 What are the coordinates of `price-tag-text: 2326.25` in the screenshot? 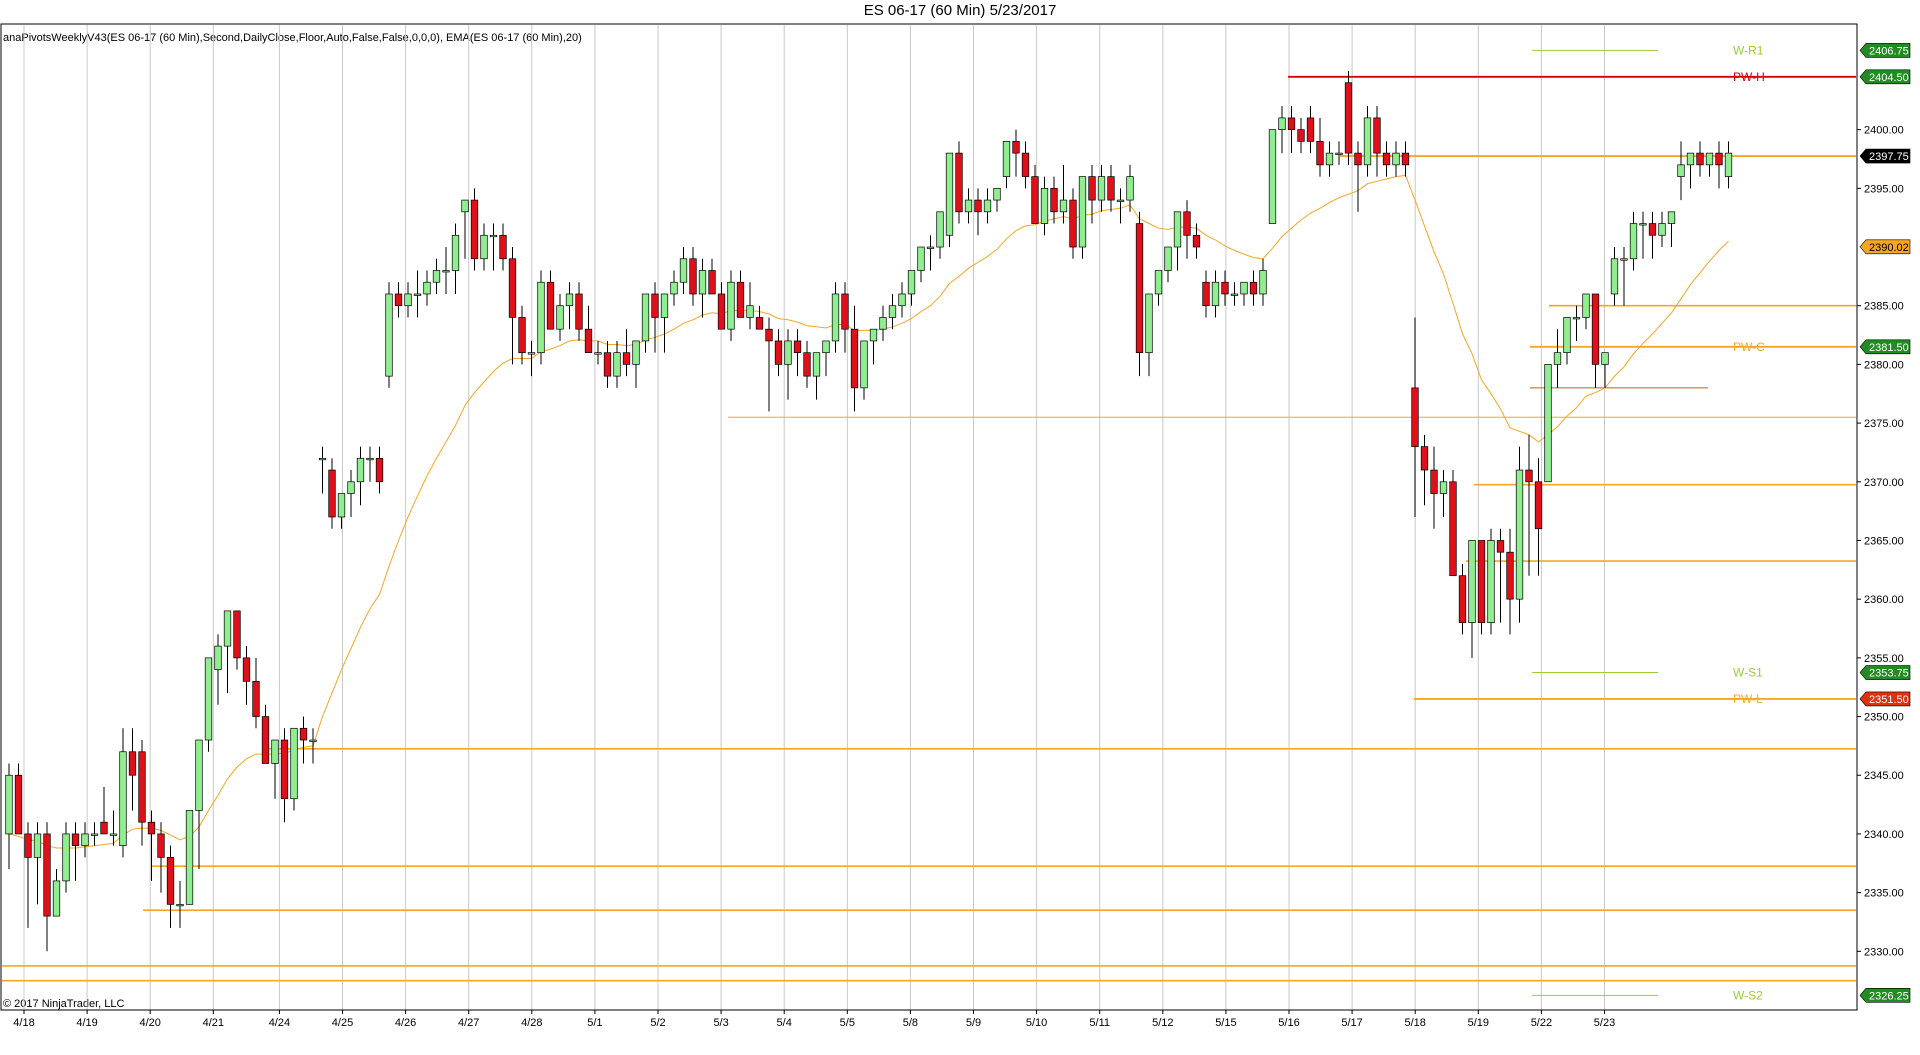 It's located at (1889, 996).